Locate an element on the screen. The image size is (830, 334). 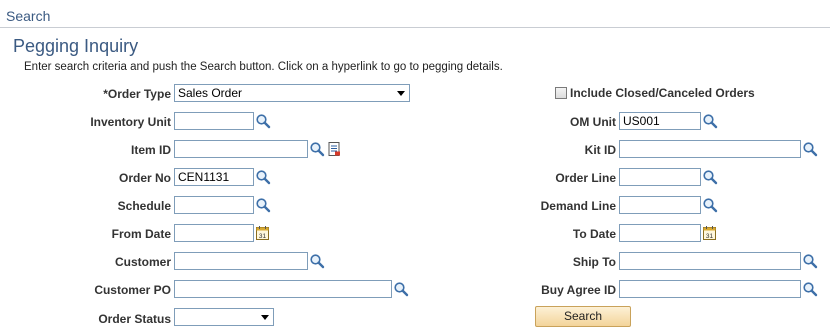
order-status-select is located at coordinates (224, 317).